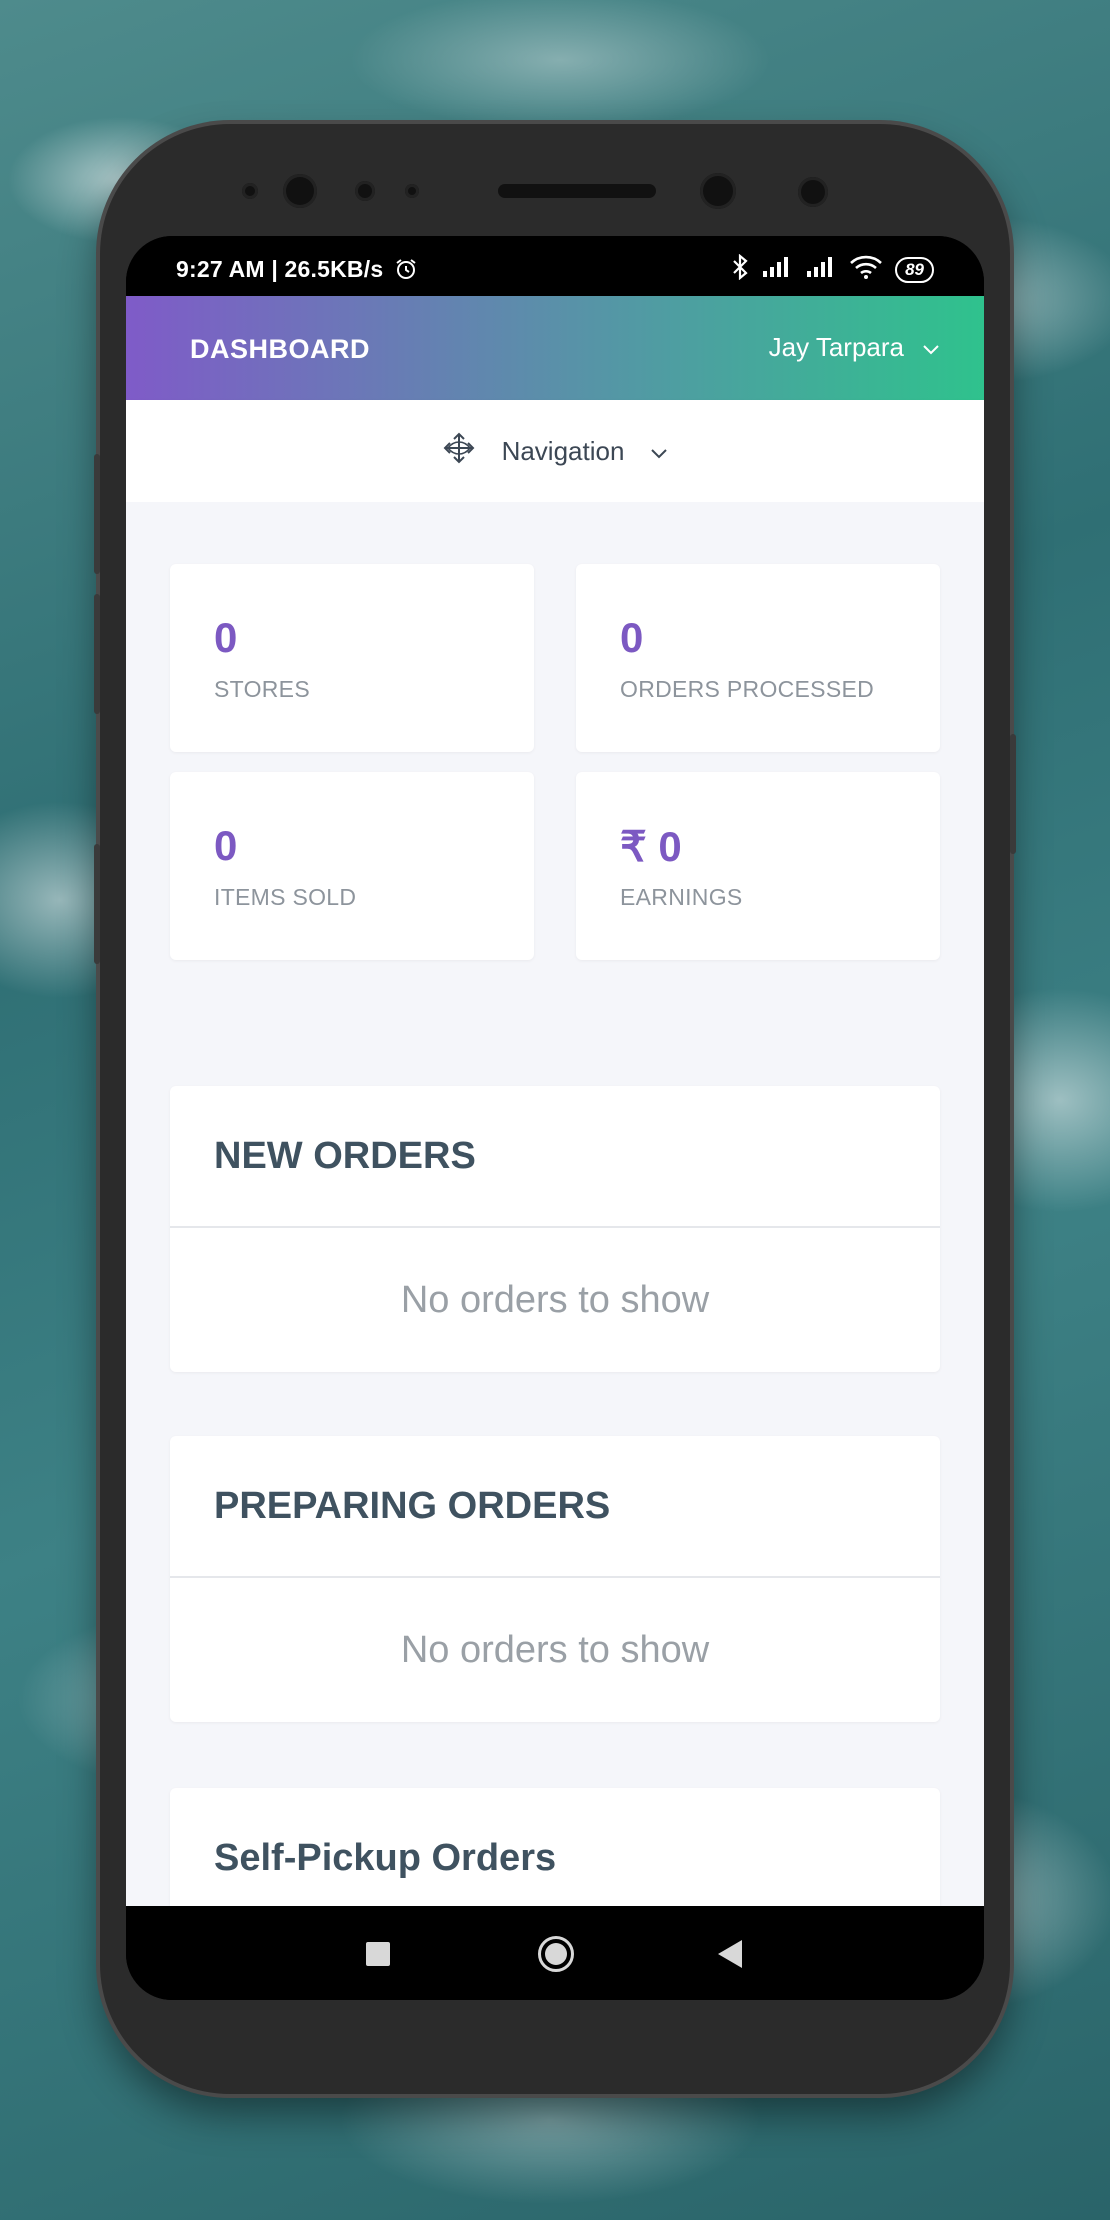 This screenshot has width=1110, height=2220. Describe the element at coordinates (758, 866) in the screenshot. I see `stat-card-earnings: ₹ 0 EARNINGS` at that location.